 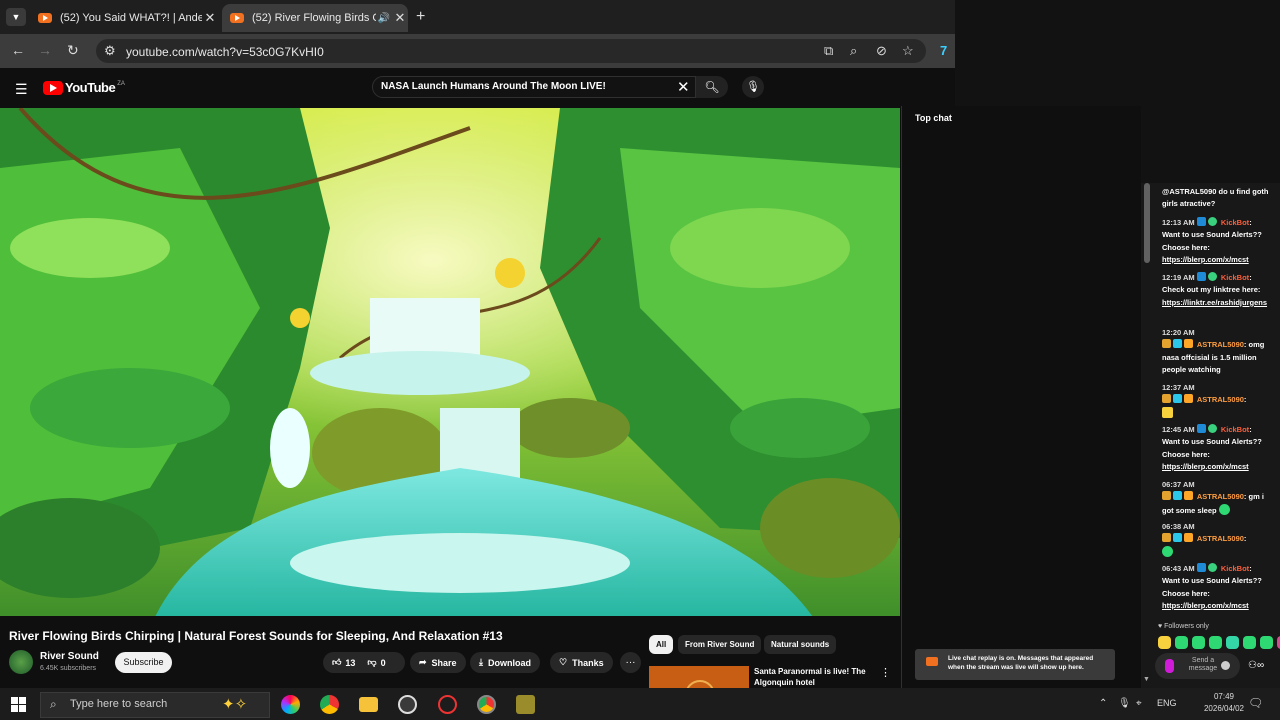 I want to click on bookmark-star-icon: ☆, so click(x=908, y=51).